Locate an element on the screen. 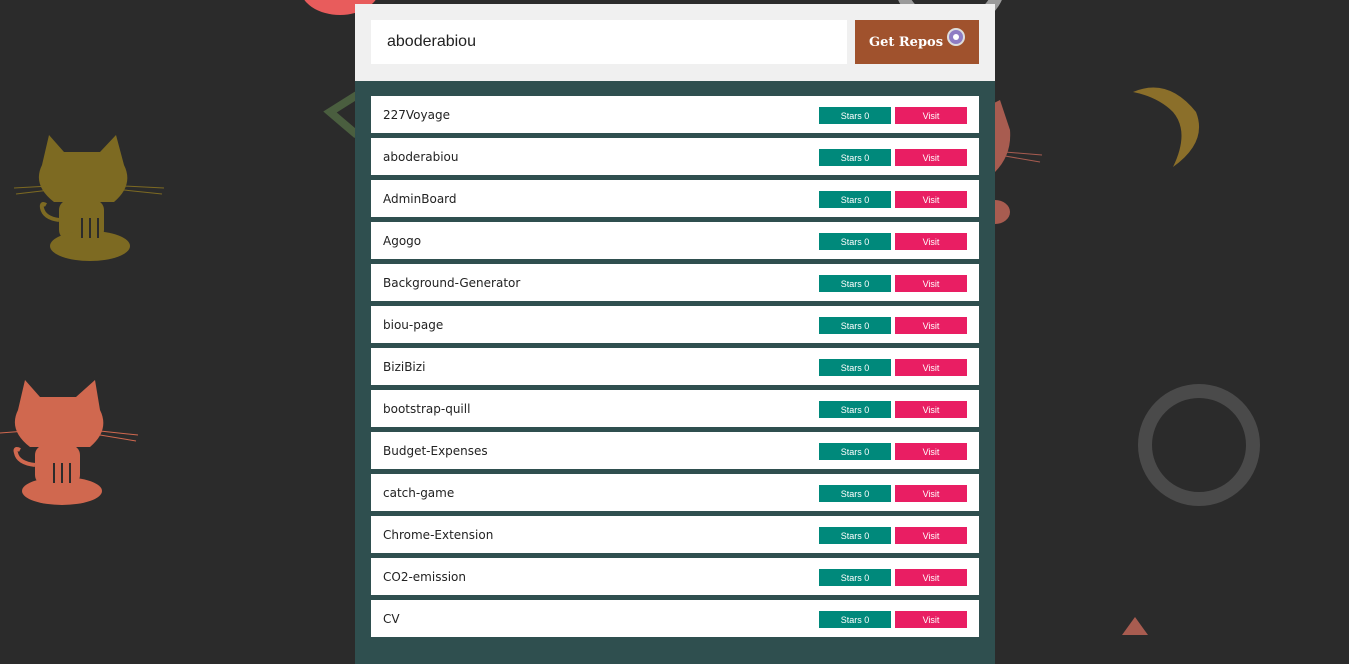  repo-name: biou-page is located at coordinates (413, 324).